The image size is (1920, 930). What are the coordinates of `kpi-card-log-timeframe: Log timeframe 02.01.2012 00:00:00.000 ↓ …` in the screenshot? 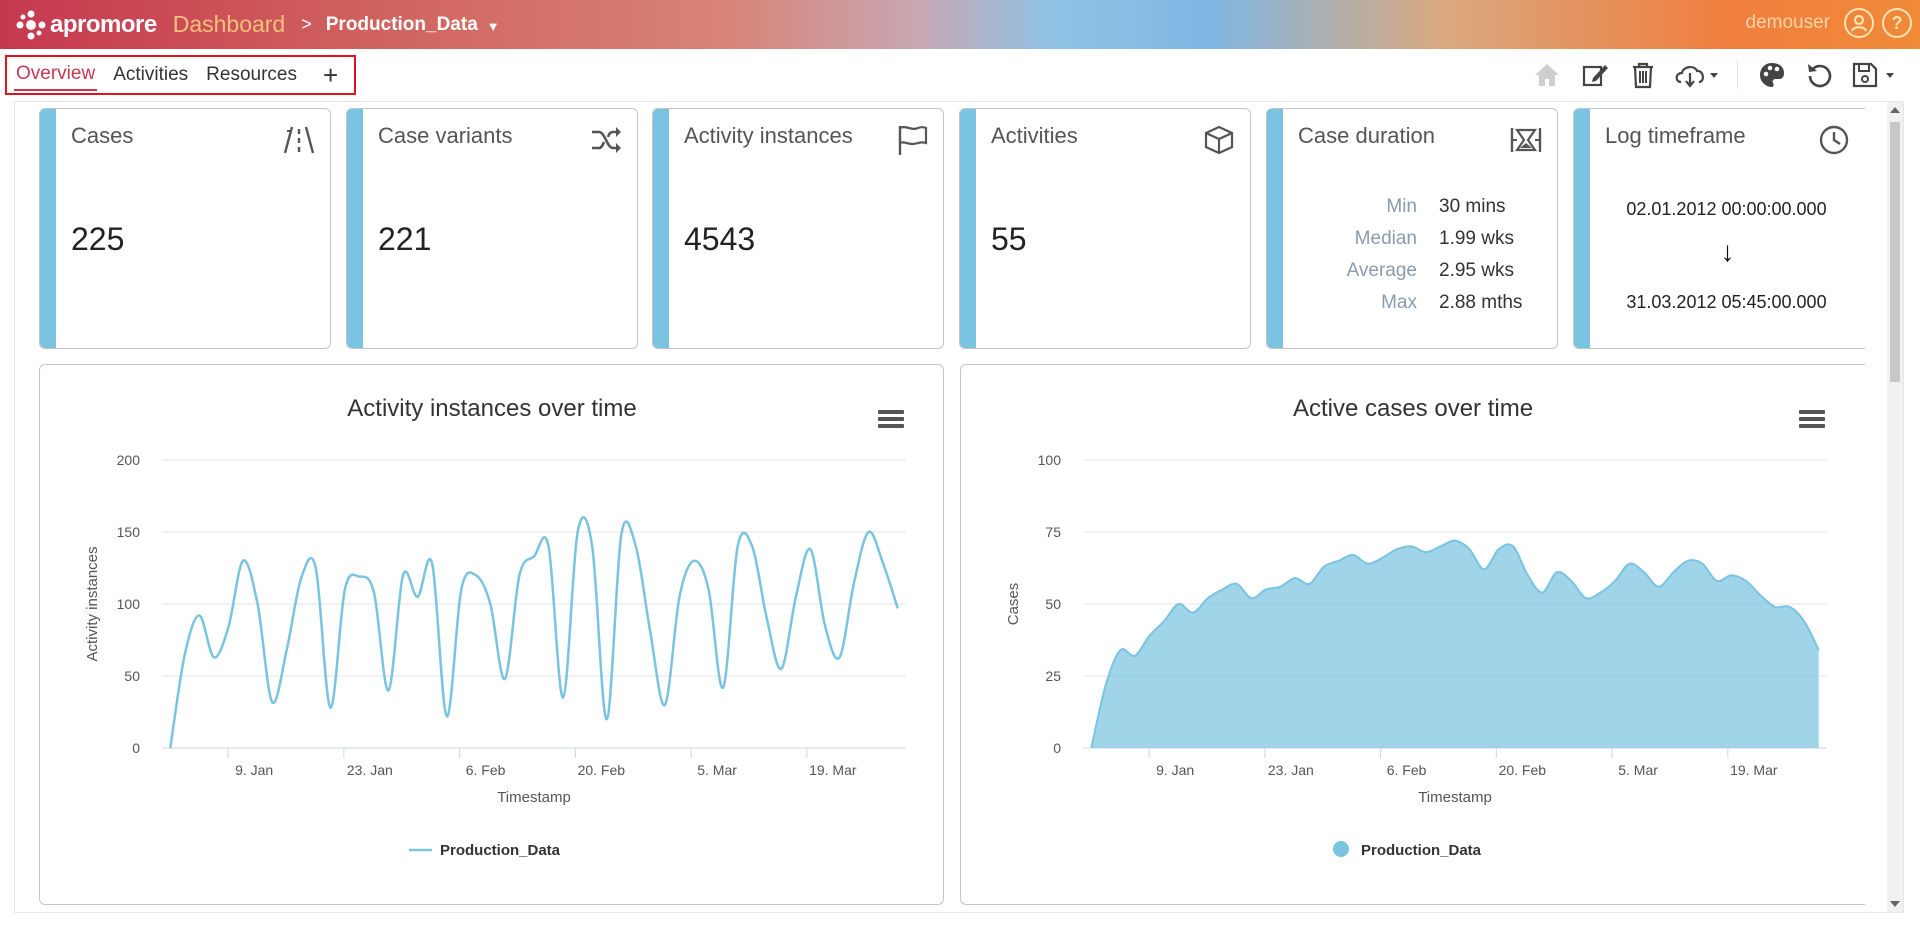 It's located at (1719, 228).